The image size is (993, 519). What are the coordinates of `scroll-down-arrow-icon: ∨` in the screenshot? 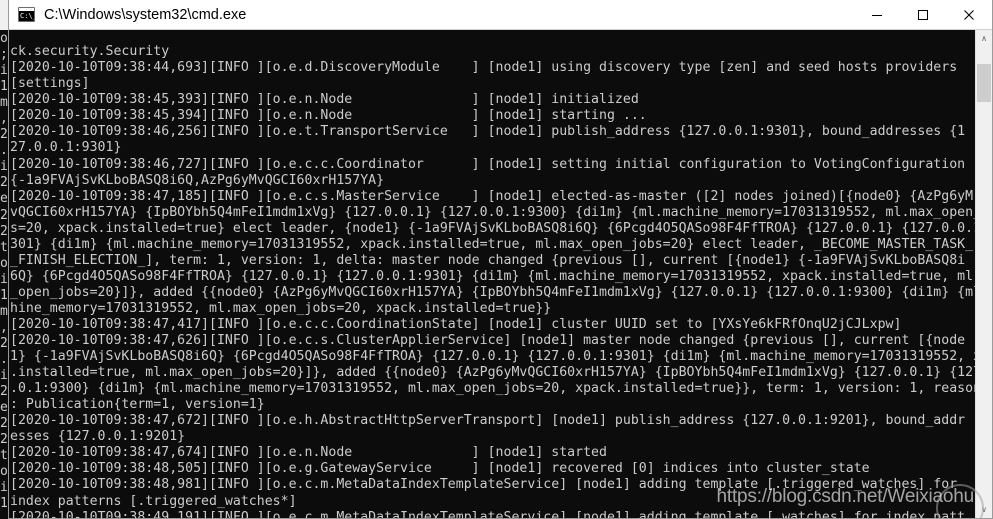 It's located at (984, 509).